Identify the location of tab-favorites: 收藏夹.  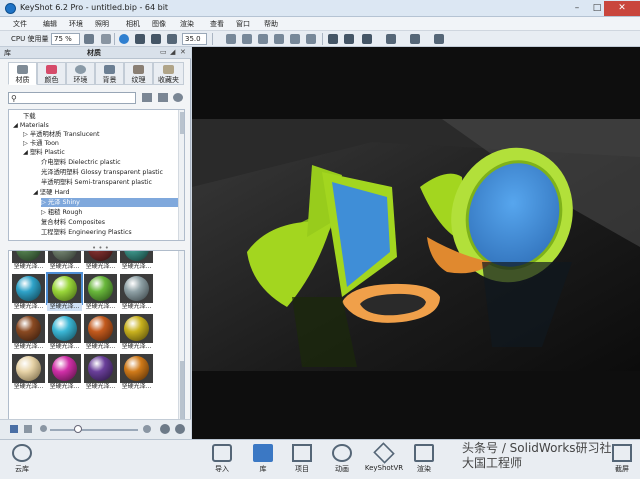
(168, 73).